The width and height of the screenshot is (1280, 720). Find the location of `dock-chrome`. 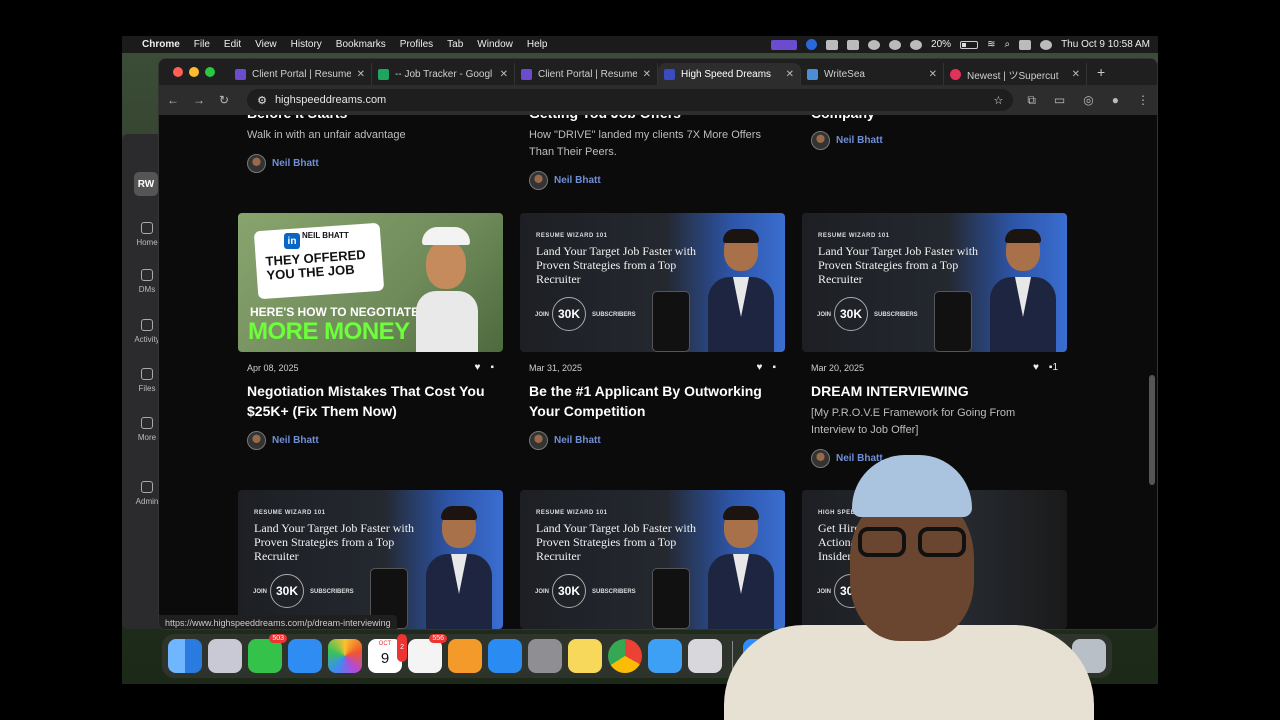

dock-chrome is located at coordinates (625, 656).